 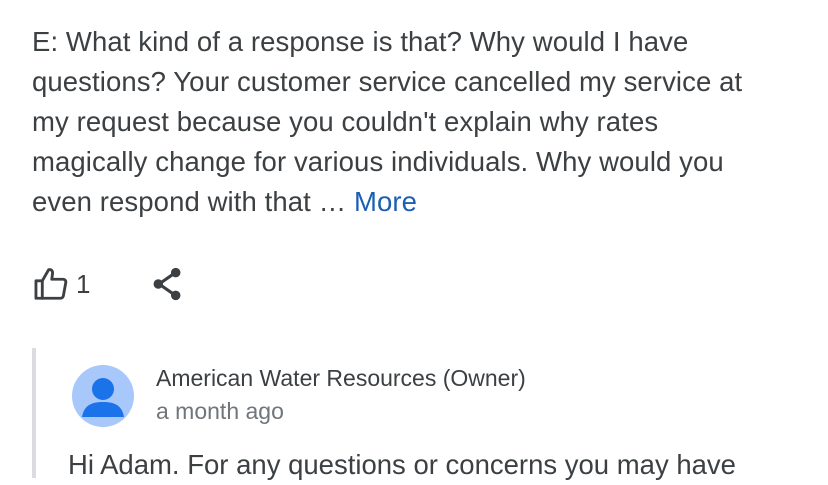 What do you see at coordinates (167, 284) in the screenshot?
I see `share-icon` at bounding box center [167, 284].